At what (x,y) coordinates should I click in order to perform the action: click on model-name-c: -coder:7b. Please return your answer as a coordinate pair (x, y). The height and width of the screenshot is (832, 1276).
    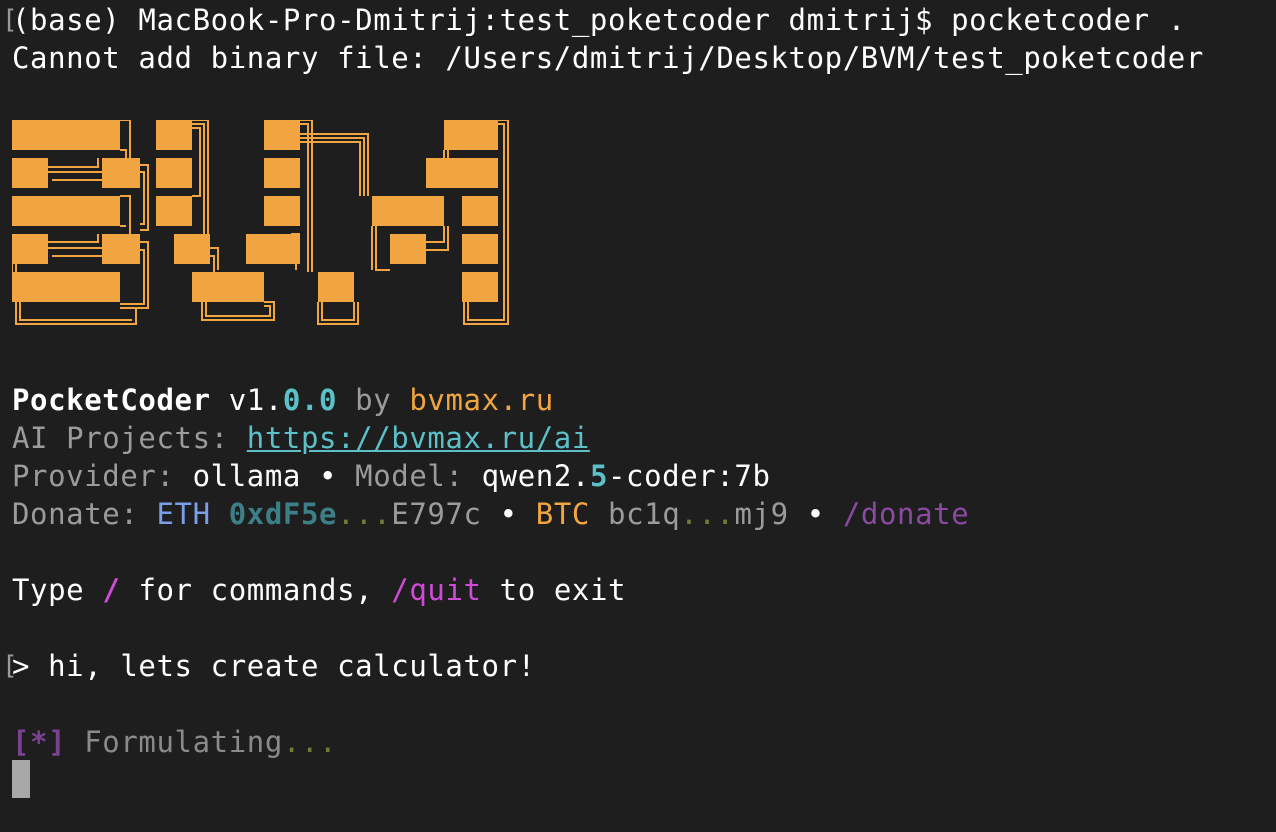
    Looking at the image, I should click on (689, 476).